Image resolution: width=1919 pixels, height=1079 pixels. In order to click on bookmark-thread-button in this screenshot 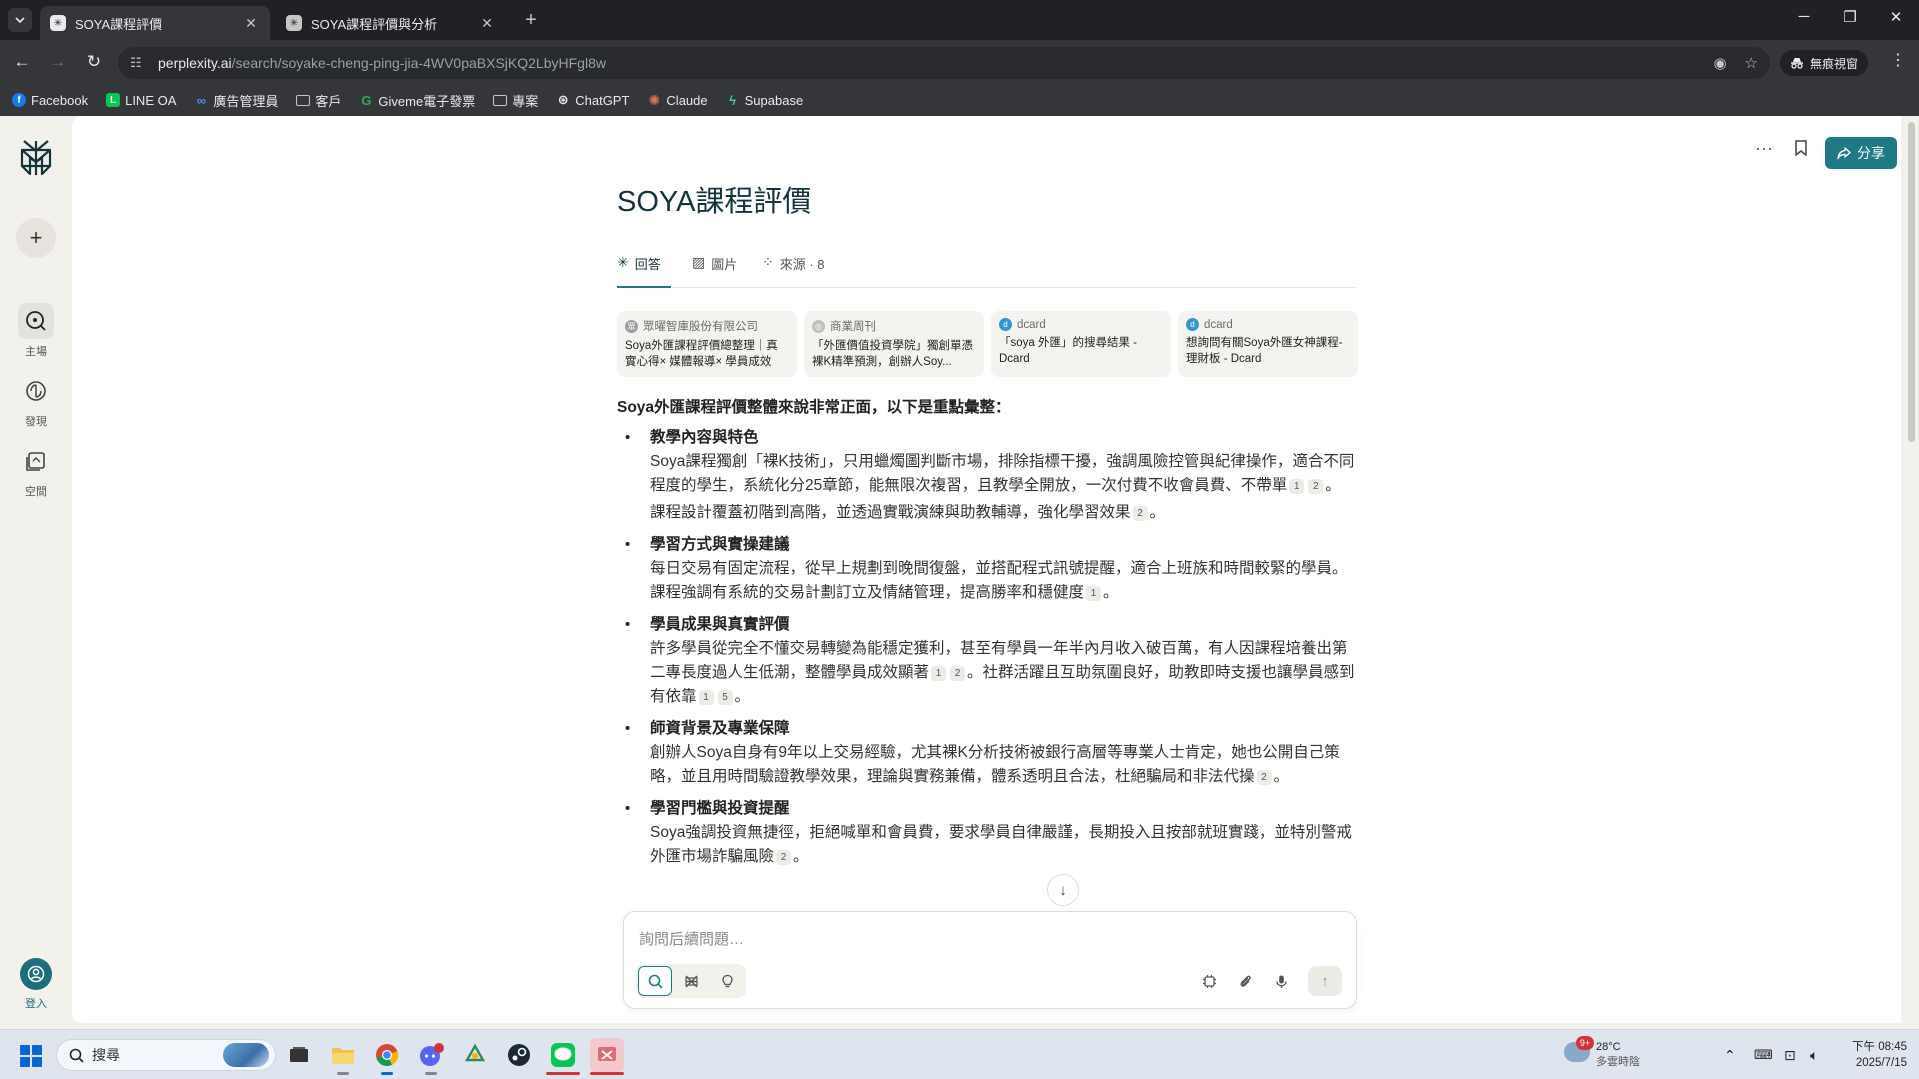, I will do `click(1801, 150)`.